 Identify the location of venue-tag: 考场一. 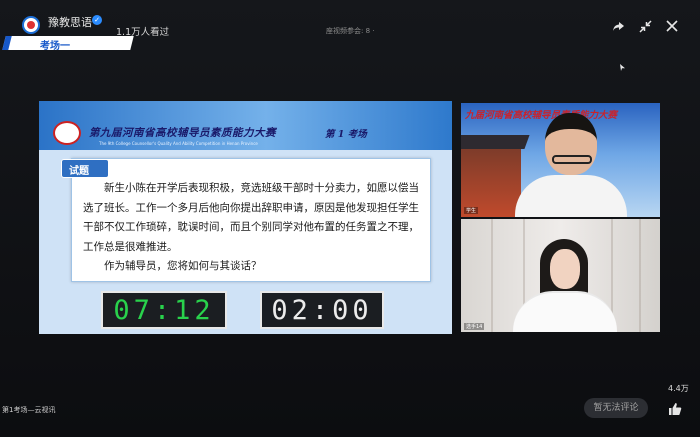
(55, 46).